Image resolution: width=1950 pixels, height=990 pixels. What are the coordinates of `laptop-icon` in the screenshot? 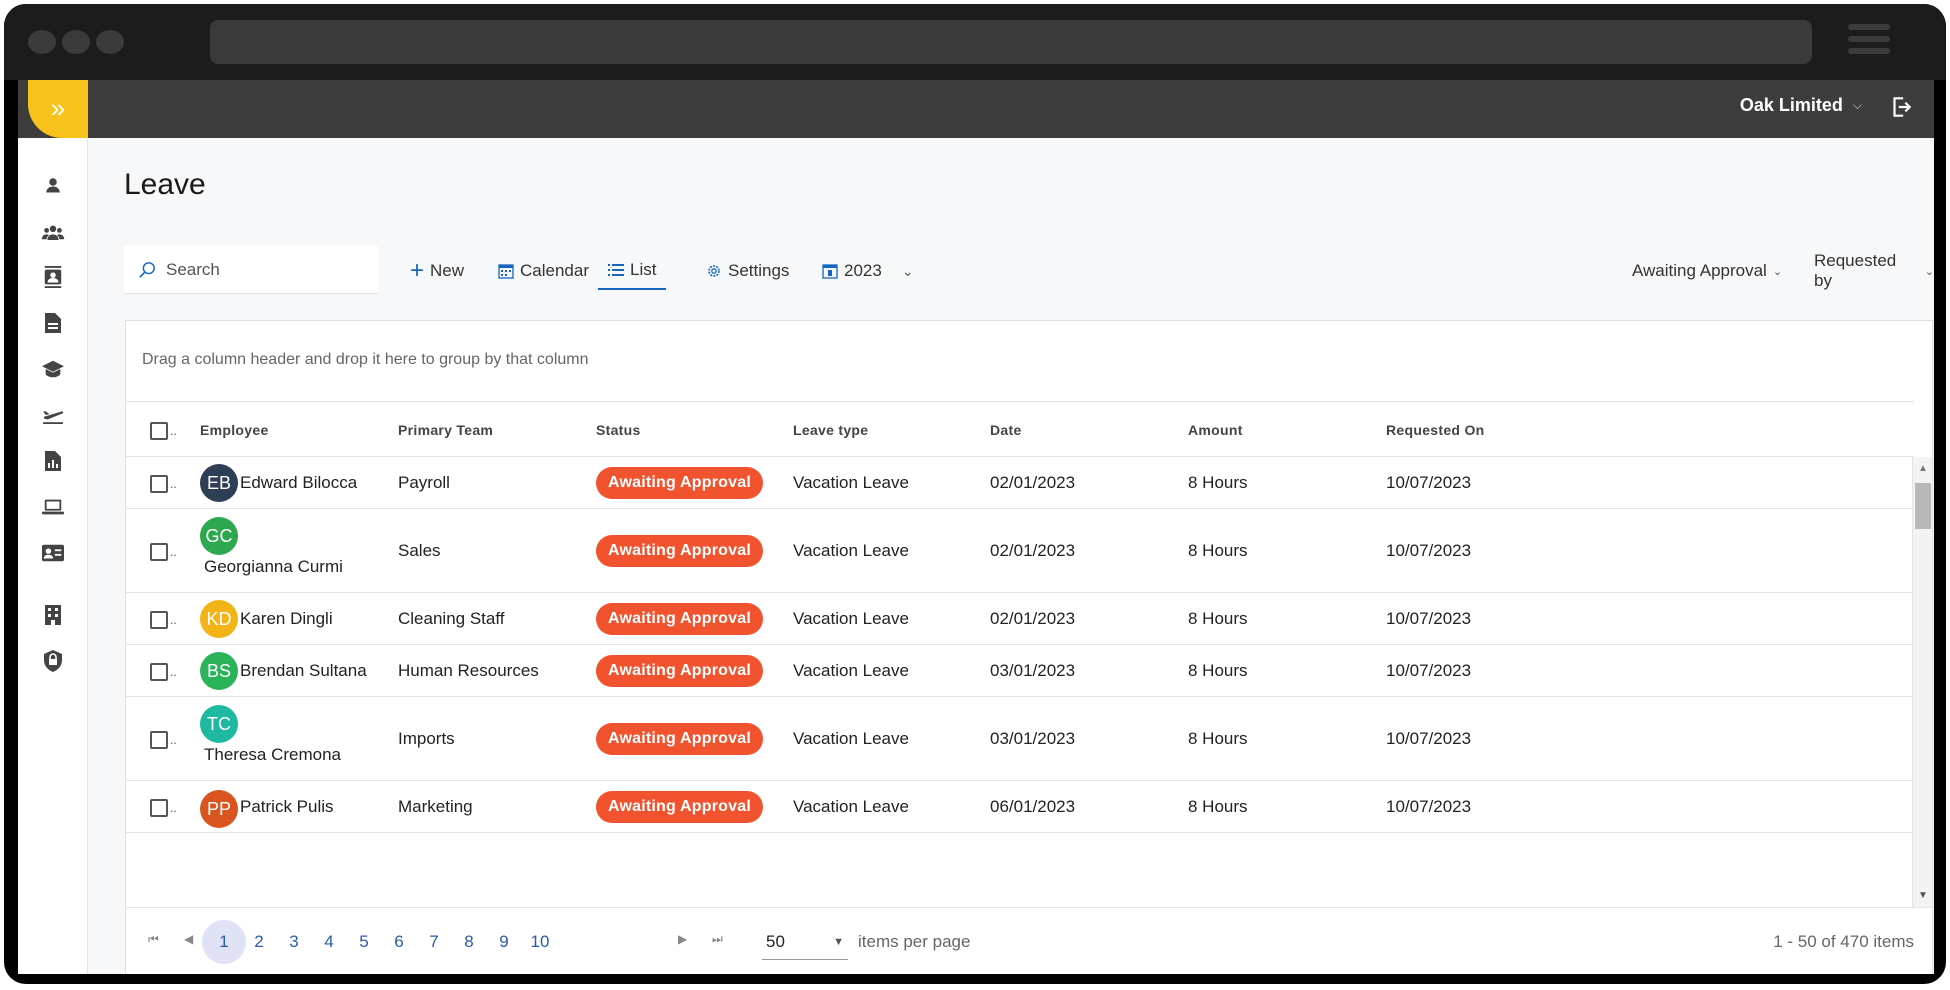 It's located at (53, 507).